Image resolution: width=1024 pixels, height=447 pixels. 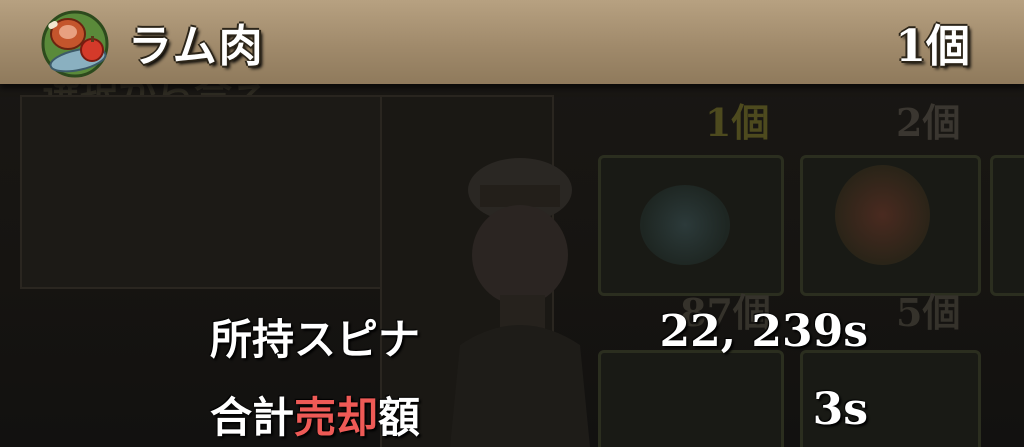 What do you see at coordinates (520, 302) in the screenshot?
I see `shopkeeper-figure` at bounding box center [520, 302].